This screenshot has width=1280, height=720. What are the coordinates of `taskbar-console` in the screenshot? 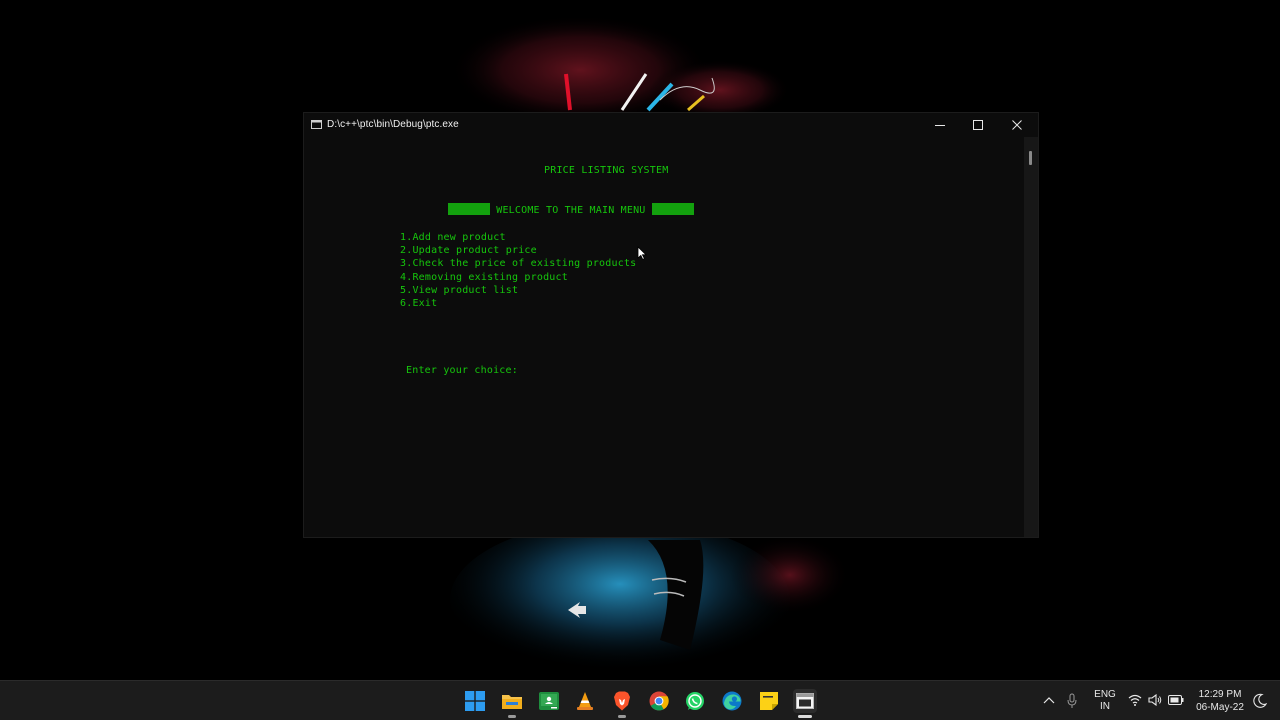 It's located at (805, 703).